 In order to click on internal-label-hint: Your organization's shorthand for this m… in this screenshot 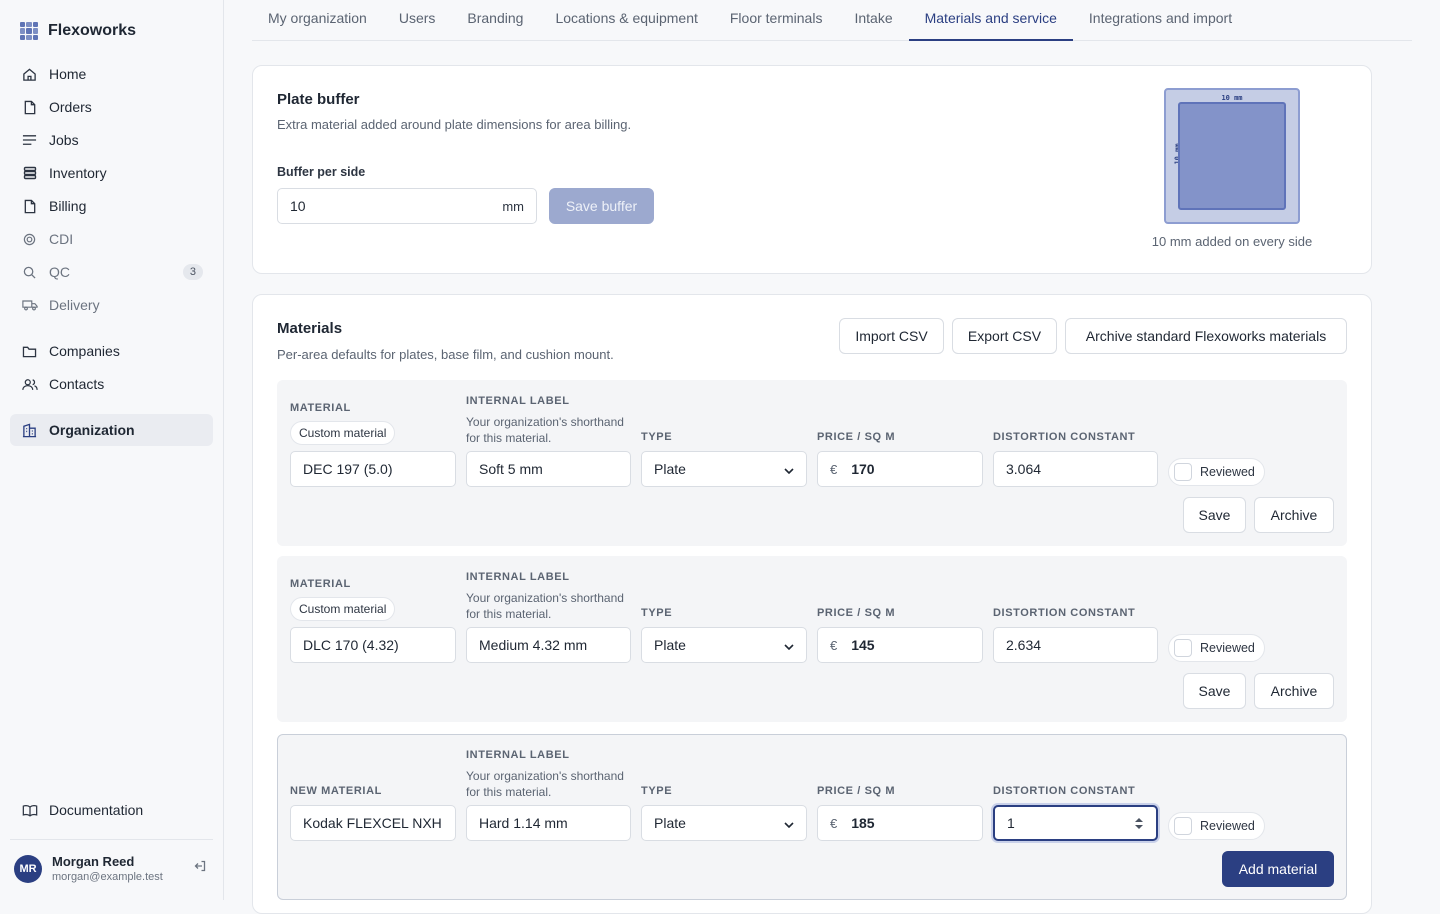, I will do `click(545, 606)`.